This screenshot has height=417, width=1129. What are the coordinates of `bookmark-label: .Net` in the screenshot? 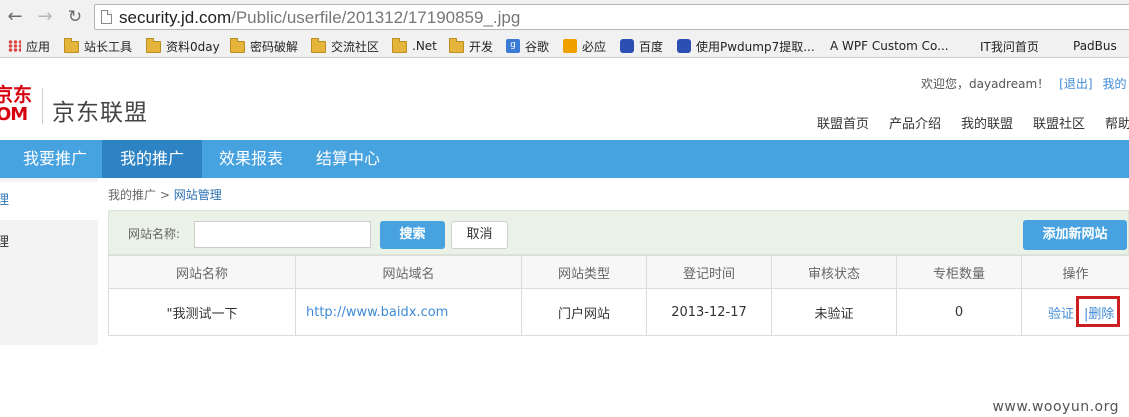 It's located at (424, 46).